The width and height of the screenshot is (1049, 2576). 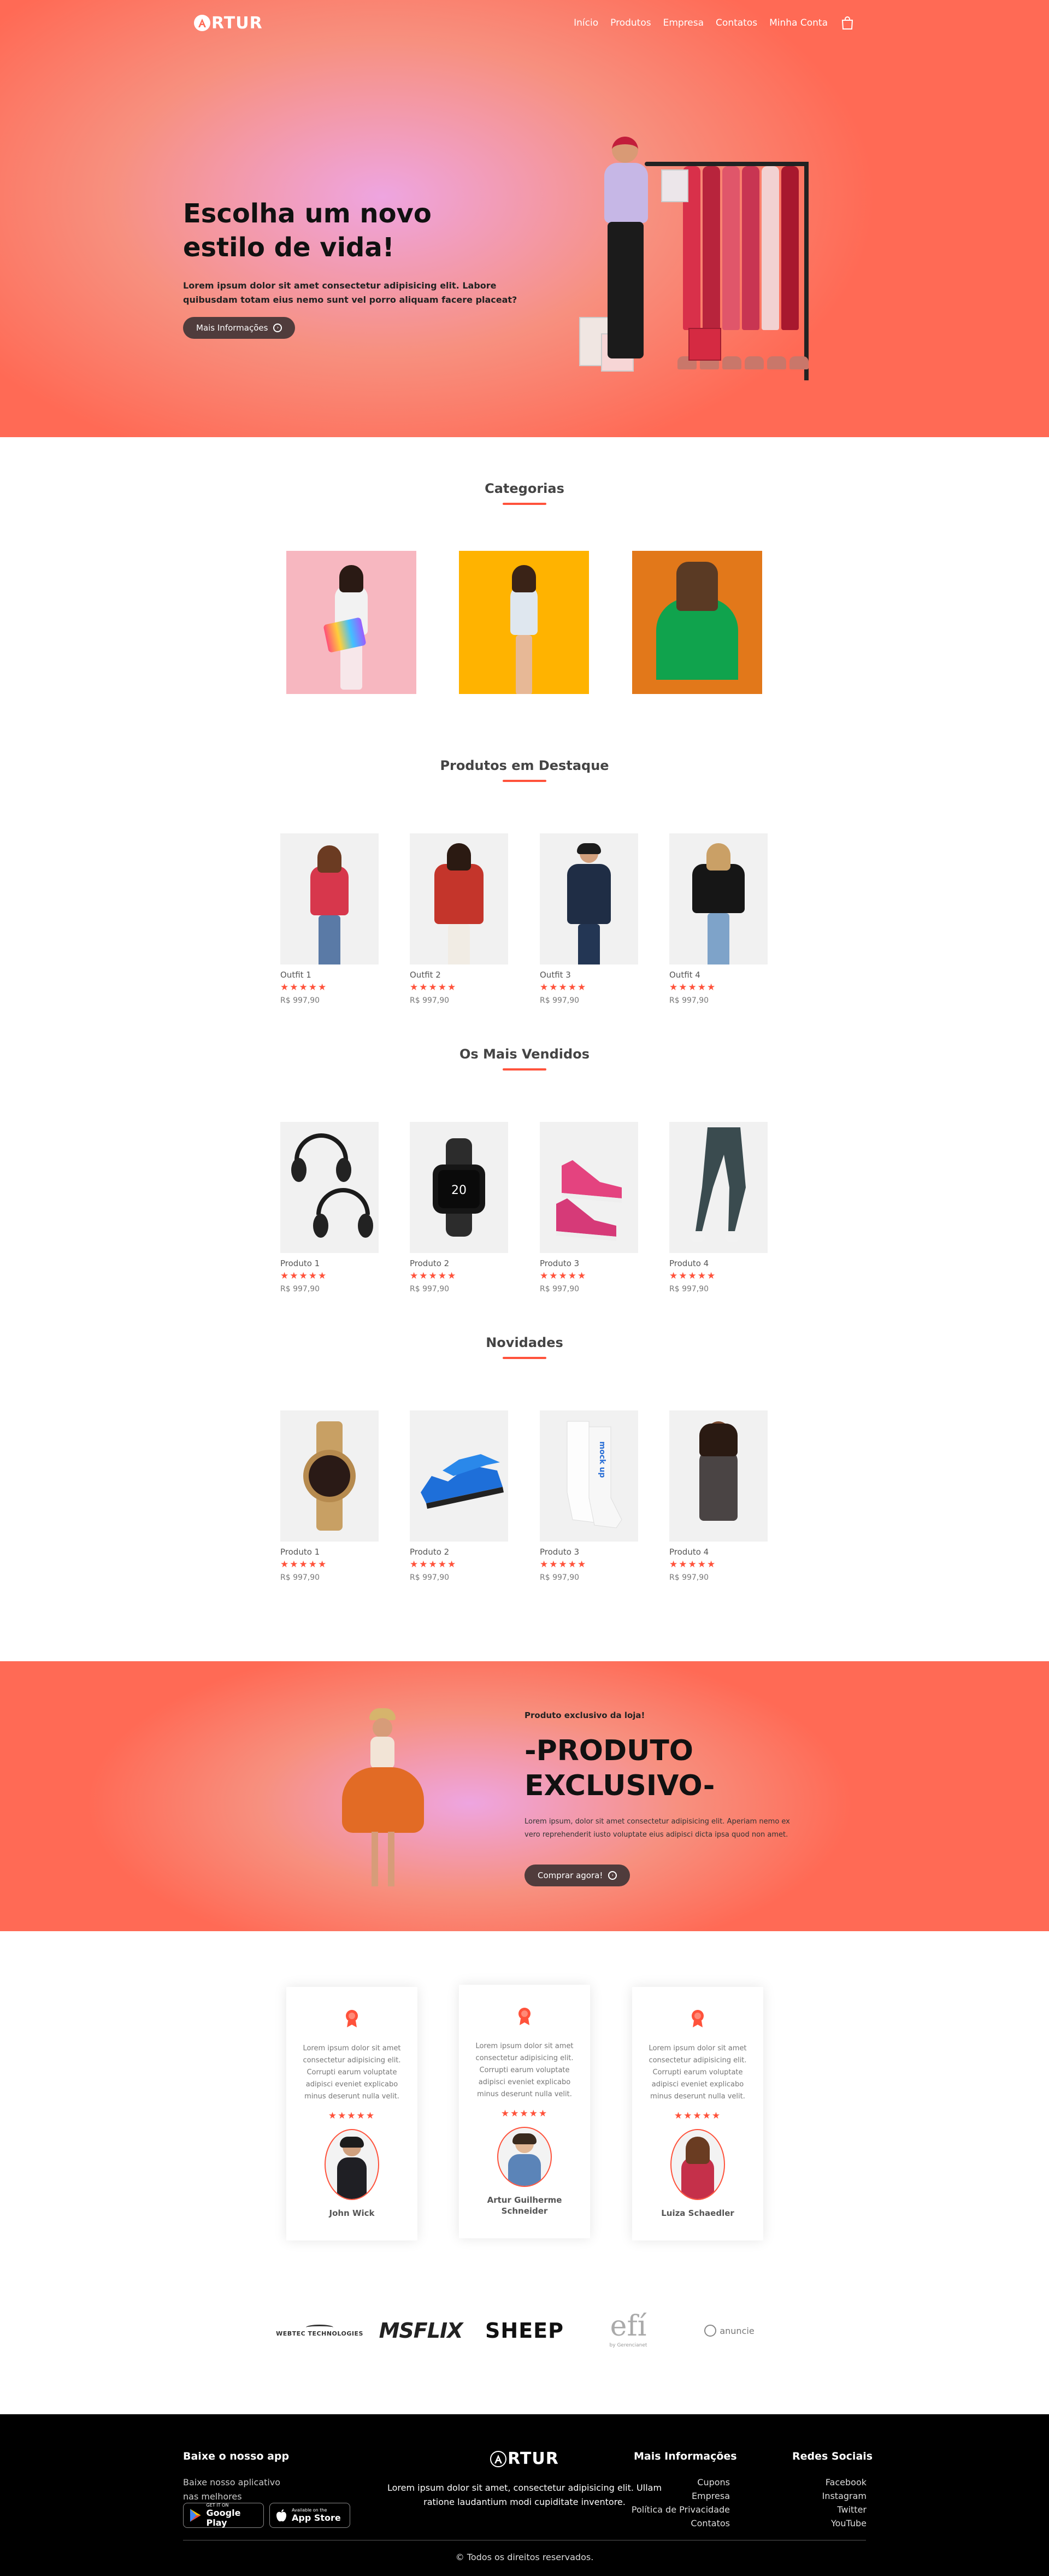 I want to click on footer-link-contatos: Contatos, so click(x=676, y=2523).